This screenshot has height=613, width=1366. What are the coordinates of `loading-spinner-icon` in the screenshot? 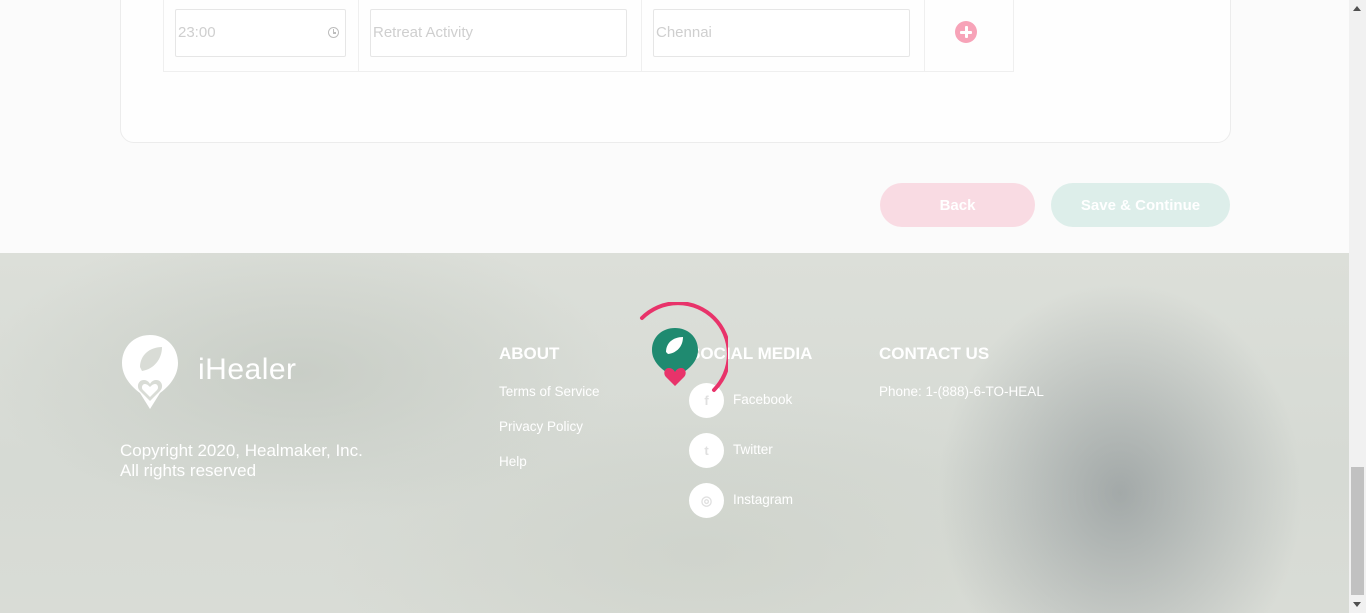 It's located at (684, 347).